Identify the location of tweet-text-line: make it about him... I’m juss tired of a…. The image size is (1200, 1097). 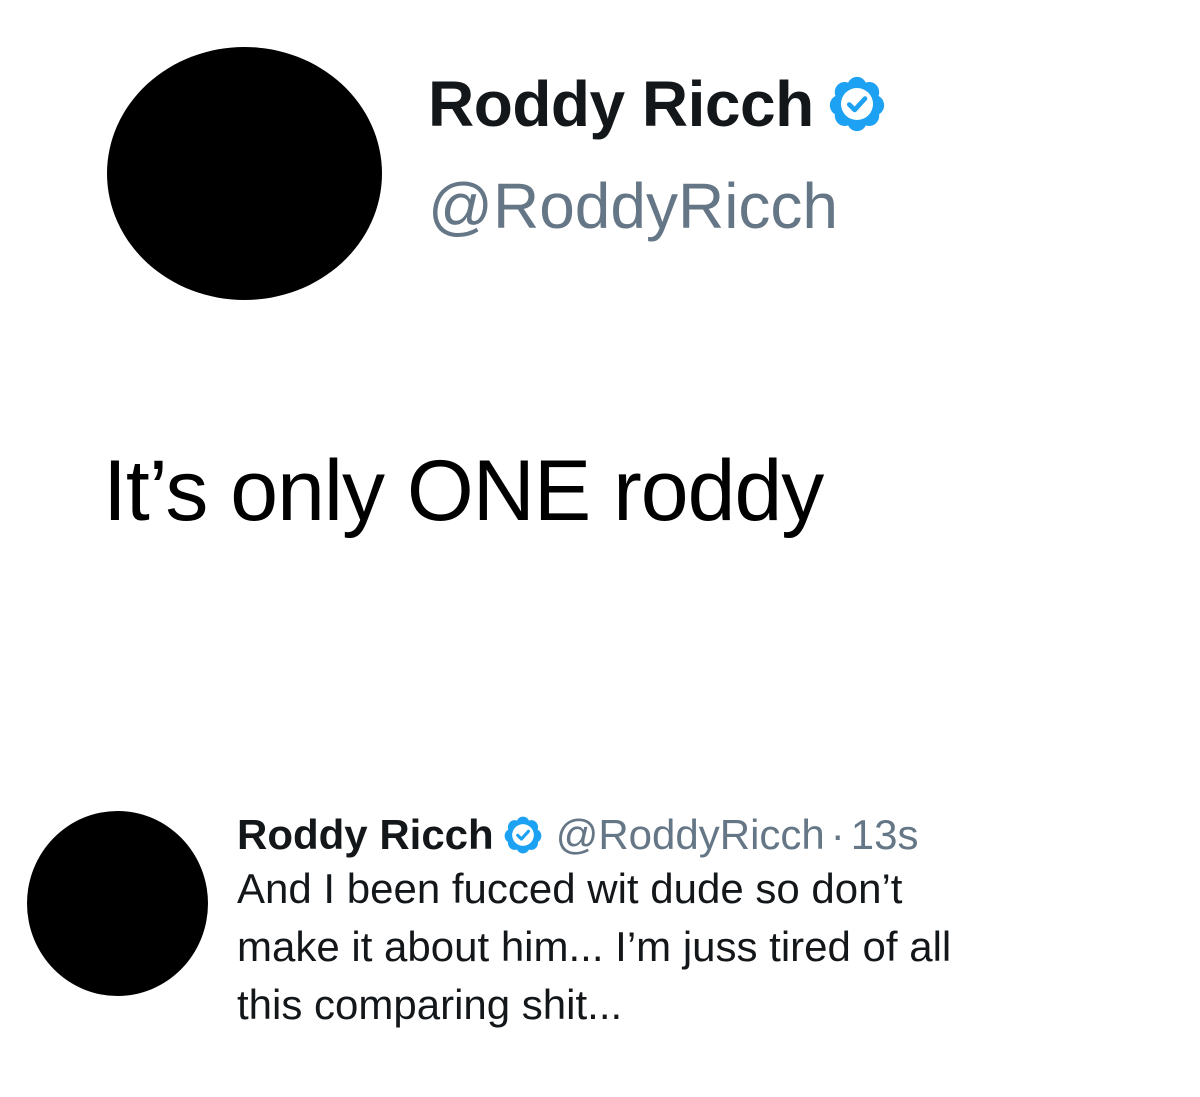
(594, 946).